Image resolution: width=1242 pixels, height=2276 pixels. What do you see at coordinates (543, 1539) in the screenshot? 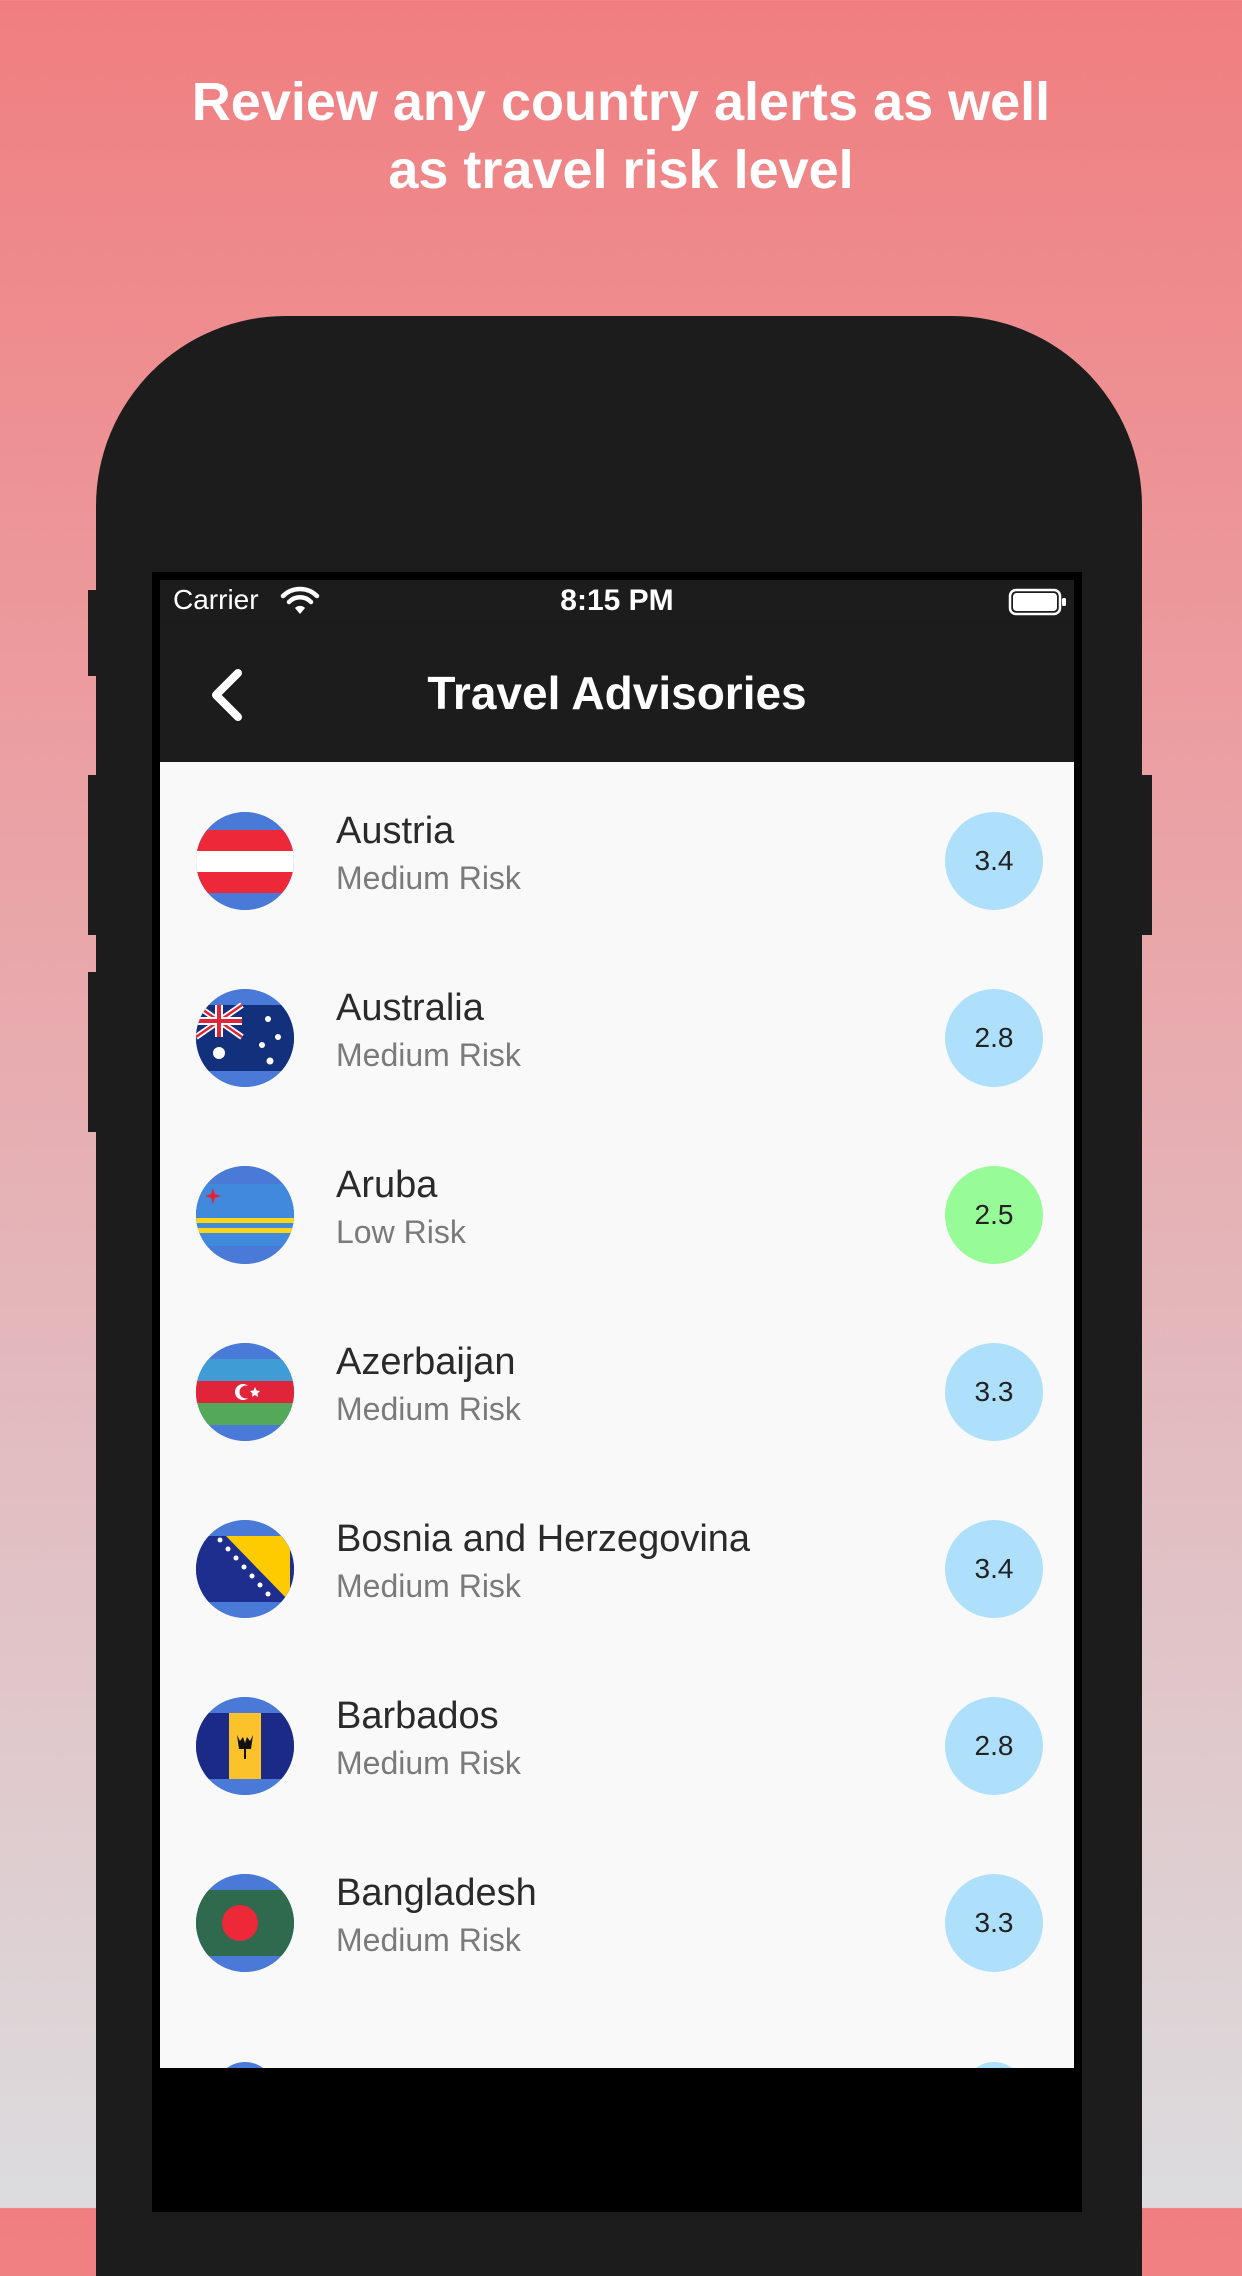
I see `country-name: Bosnia and Herzegovina` at bounding box center [543, 1539].